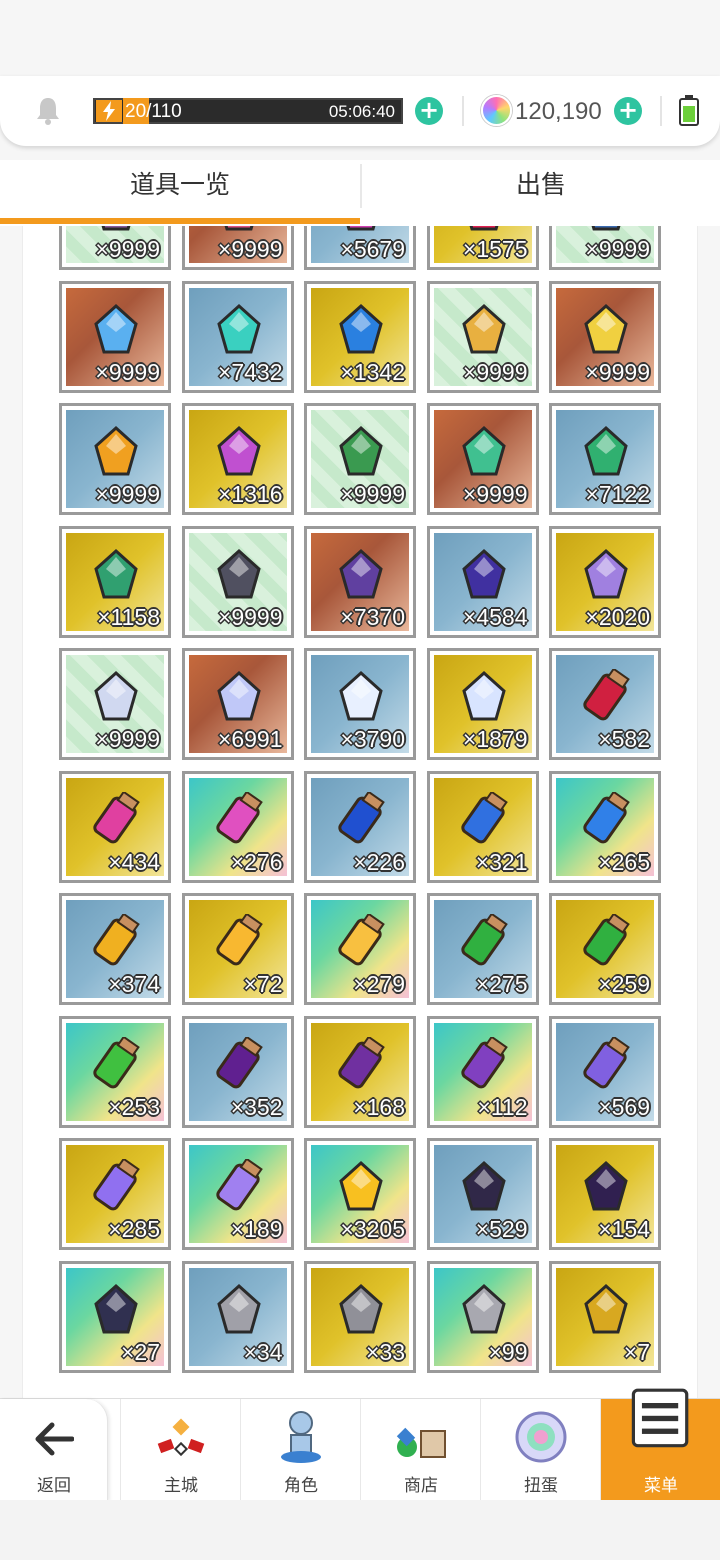 The image size is (720, 1560). I want to click on nav-menu: 菜单, so click(660, 1444).